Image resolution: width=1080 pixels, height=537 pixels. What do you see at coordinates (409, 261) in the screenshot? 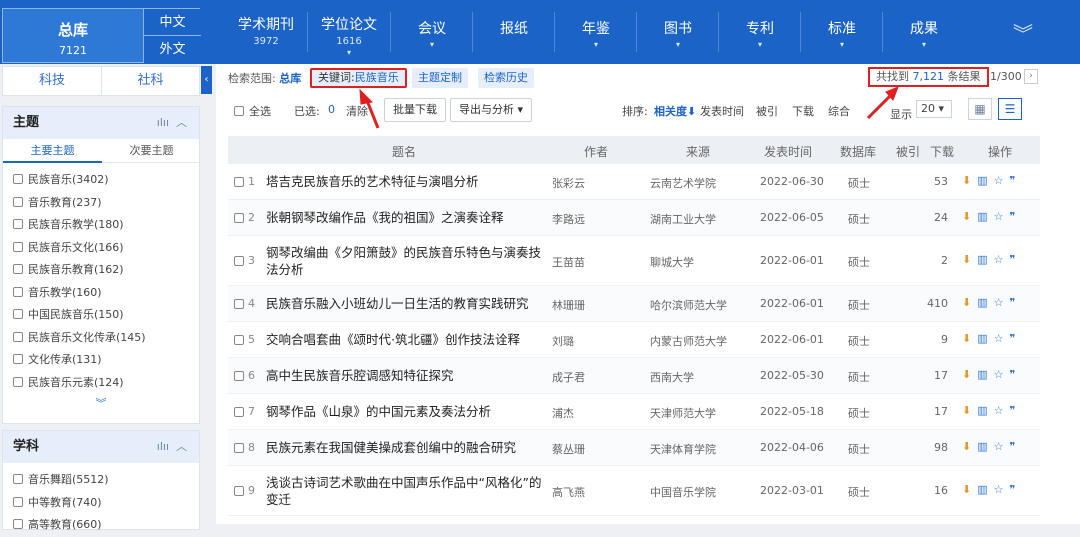
I see `row-title-link: 钢琴改编曲《夕阳箫鼓》的民族音乐特色与演奏技法分析` at bounding box center [409, 261].